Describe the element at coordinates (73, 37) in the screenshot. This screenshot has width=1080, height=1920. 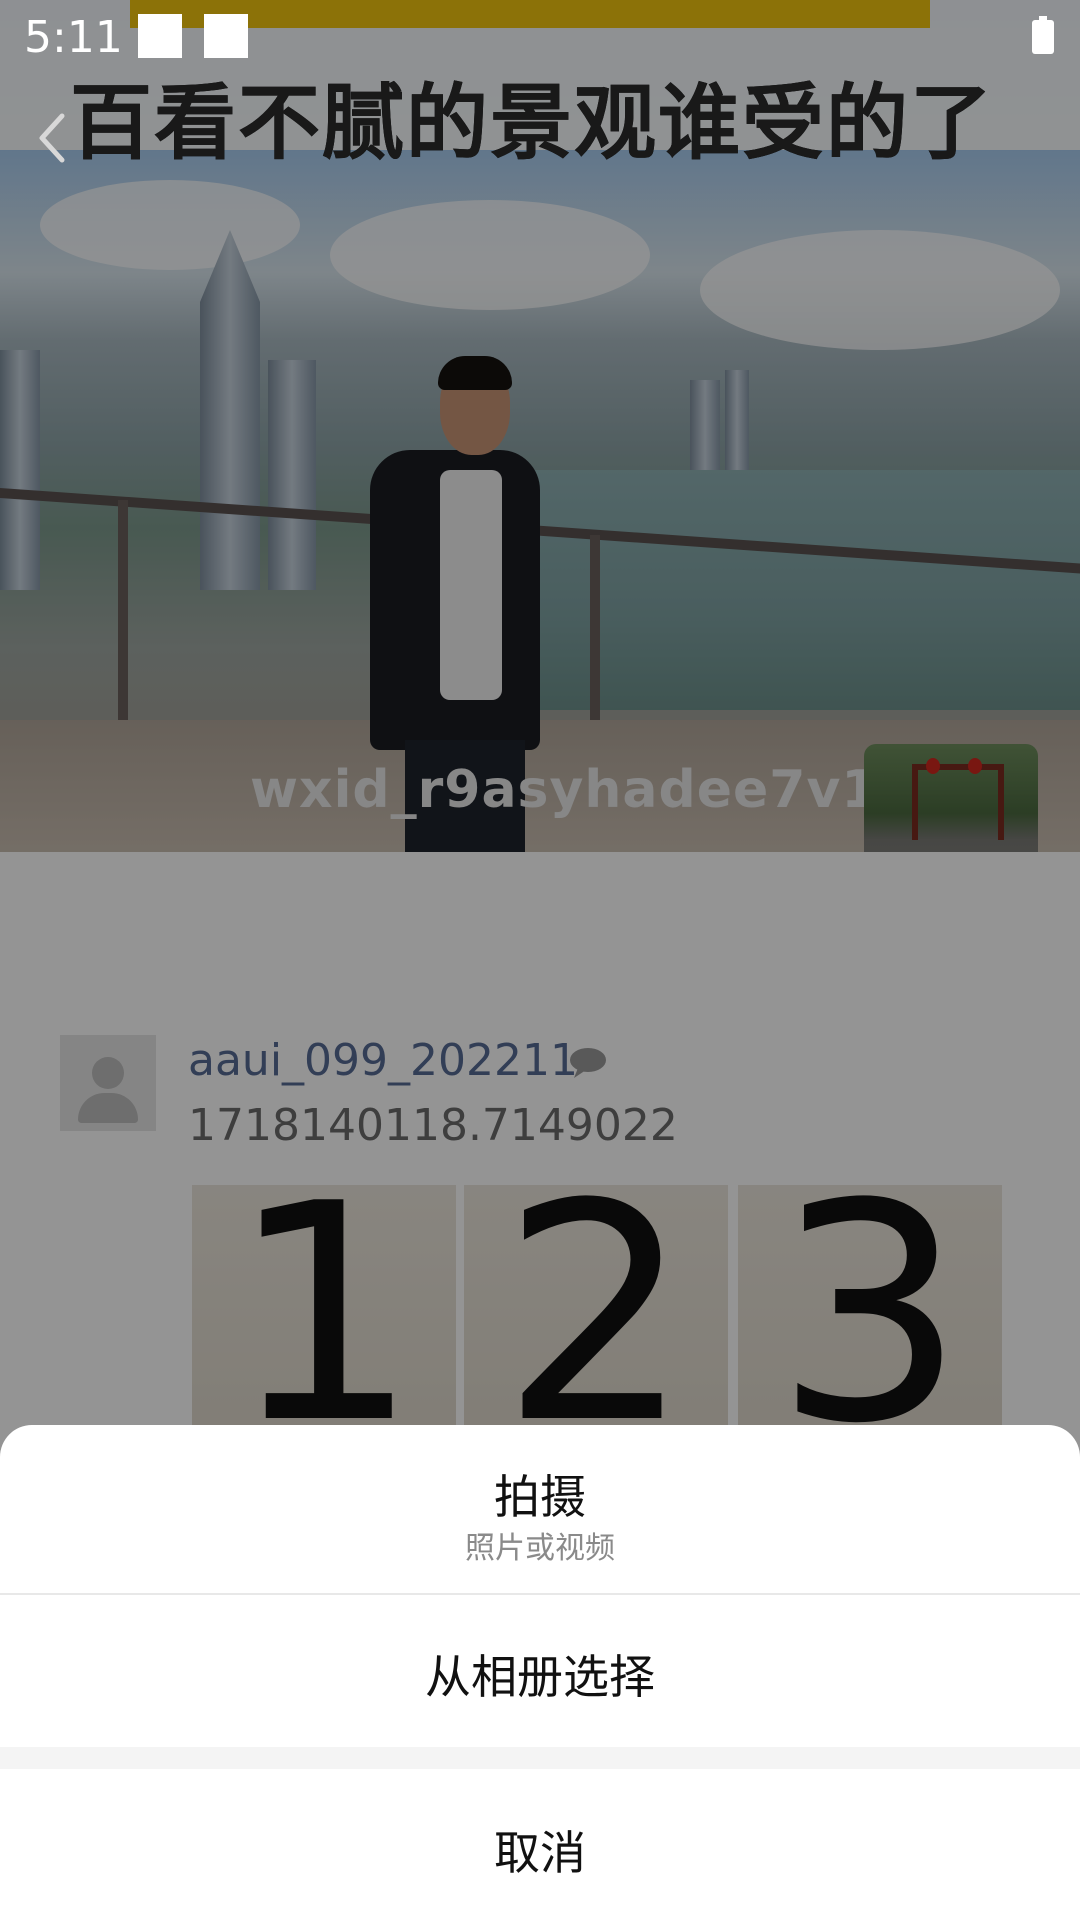
I see `status-time: 5:11` at that location.